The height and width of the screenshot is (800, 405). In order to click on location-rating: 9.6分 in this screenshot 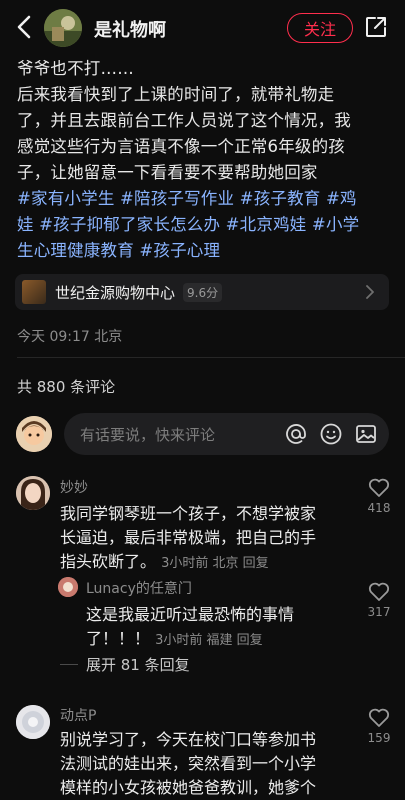, I will do `click(203, 292)`.